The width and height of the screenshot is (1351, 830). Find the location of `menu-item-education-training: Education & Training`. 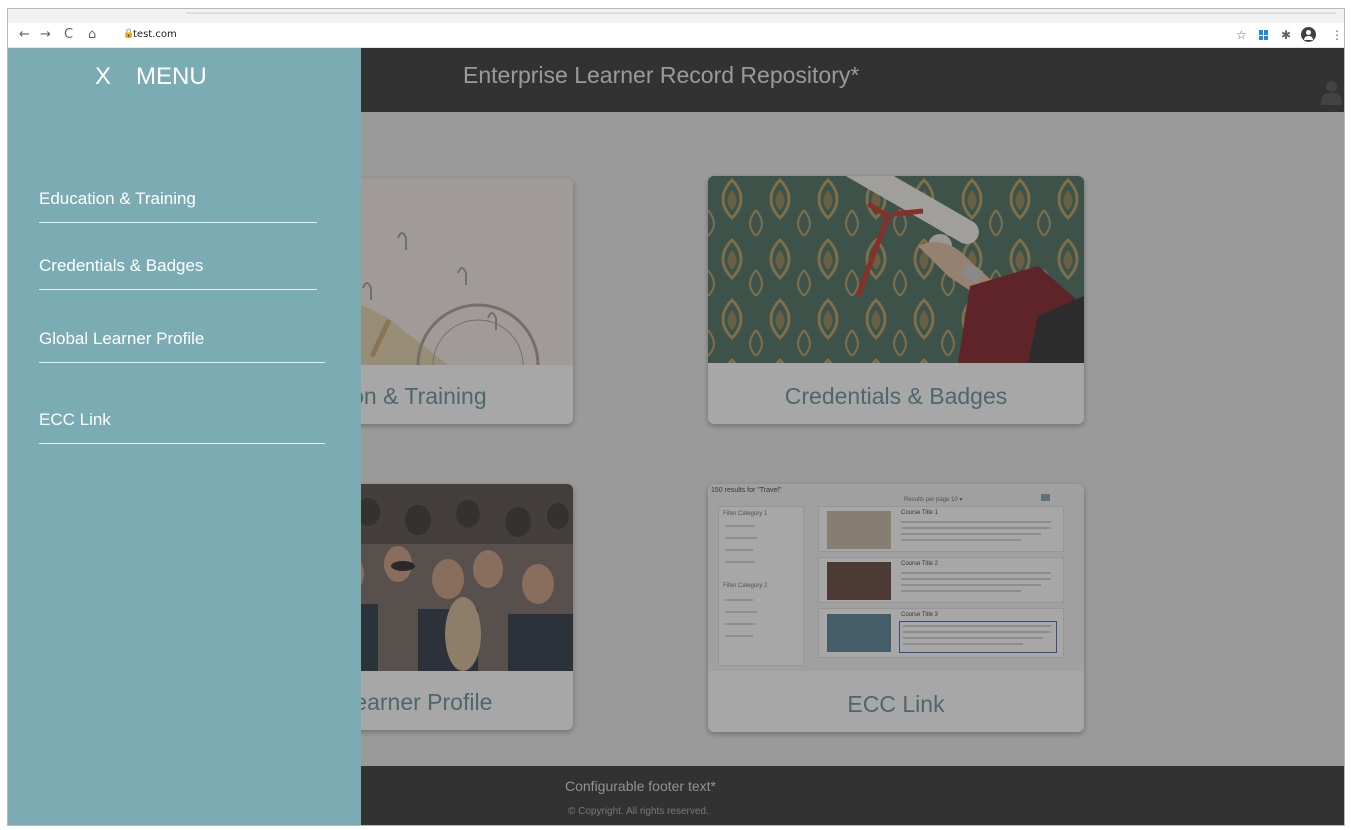

menu-item-education-training: Education & Training is located at coordinates (178, 206).